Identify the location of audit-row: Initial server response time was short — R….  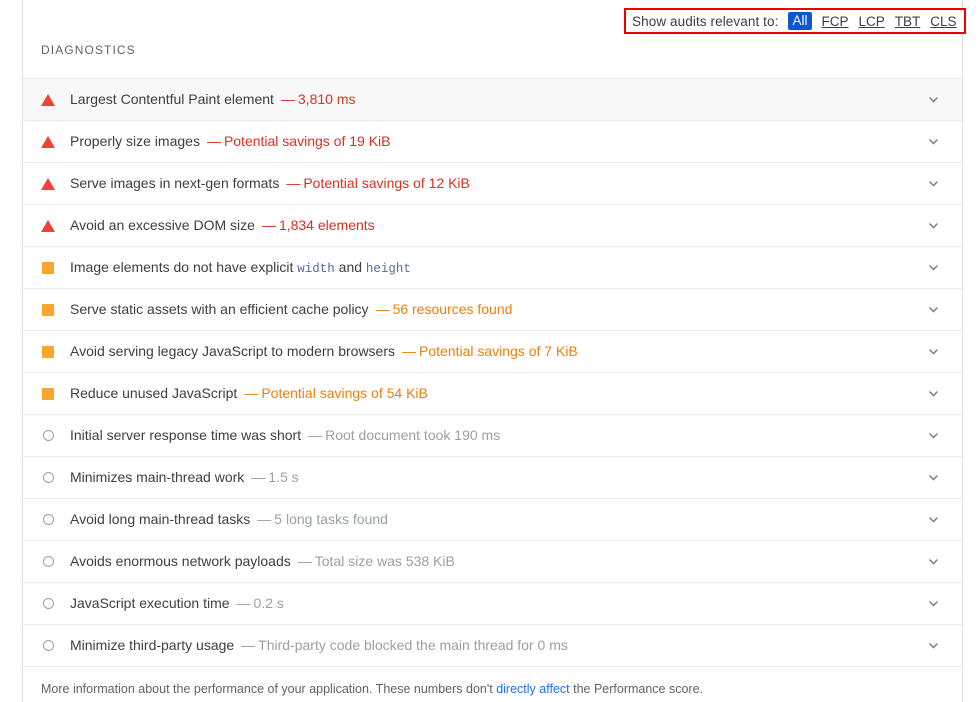
(492, 436).